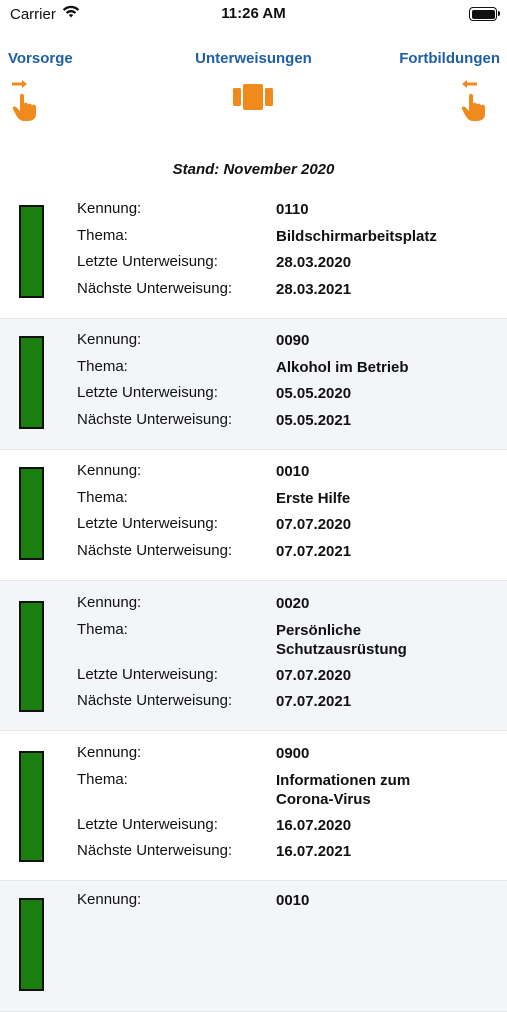 This screenshot has height=1012, width=507. What do you see at coordinates (314, 851) in the screenshot?
I see `value-naechste: 16.07.2021` at bounding box center [314, 851].